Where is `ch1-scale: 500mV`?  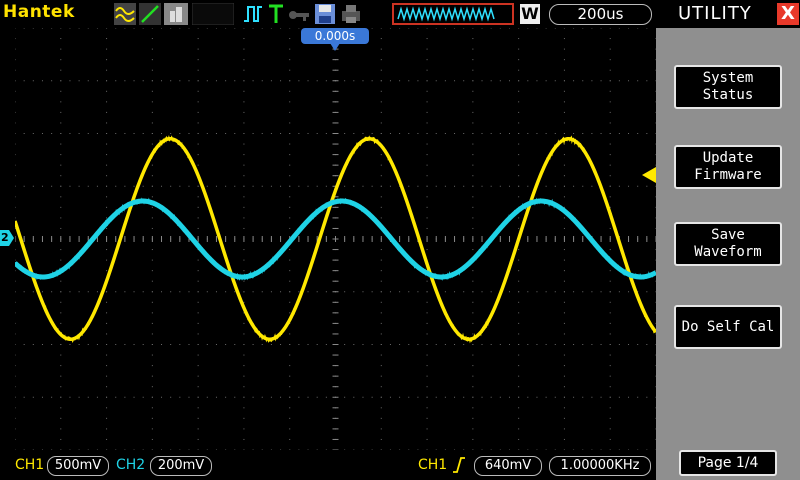 ch1-scale: 500mV is located at coordinates (78, 466).